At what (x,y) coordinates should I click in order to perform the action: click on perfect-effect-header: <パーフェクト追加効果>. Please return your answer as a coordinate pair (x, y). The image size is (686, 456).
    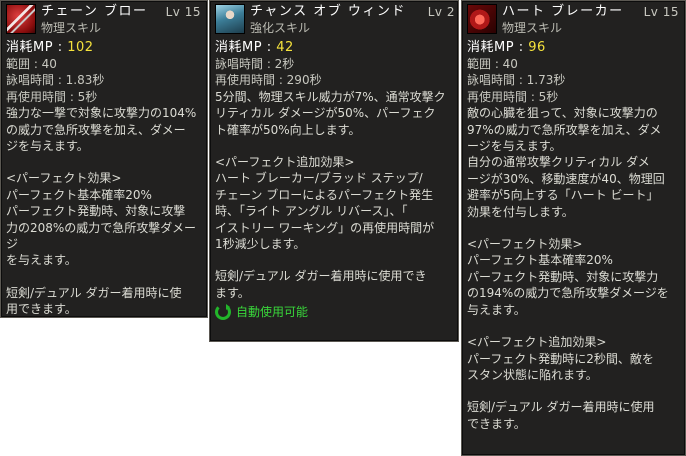
    Looking at the image, I should click on (285, 162).